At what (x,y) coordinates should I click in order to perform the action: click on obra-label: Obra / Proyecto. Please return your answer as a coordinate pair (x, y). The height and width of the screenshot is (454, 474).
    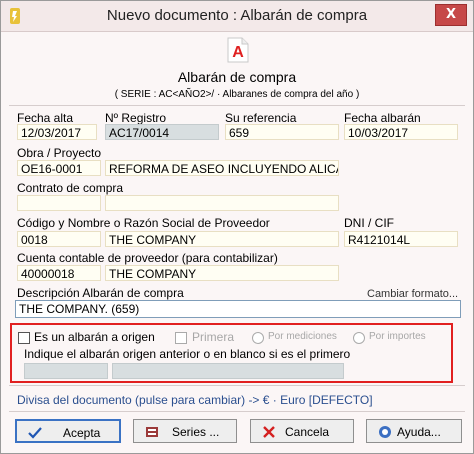
    Looking at the image, I should click on (59, 153).